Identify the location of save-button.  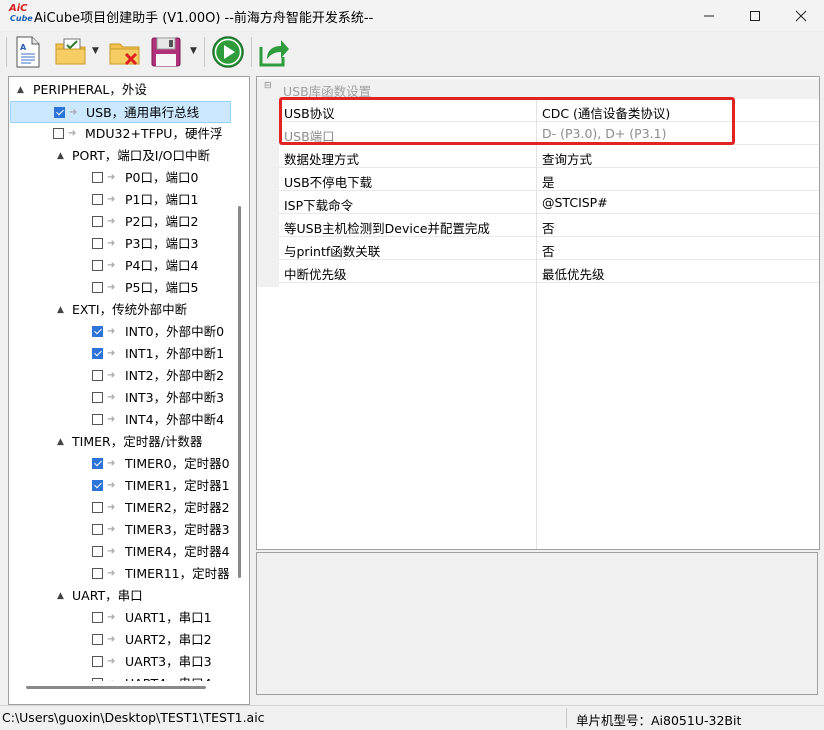
(166, 52).